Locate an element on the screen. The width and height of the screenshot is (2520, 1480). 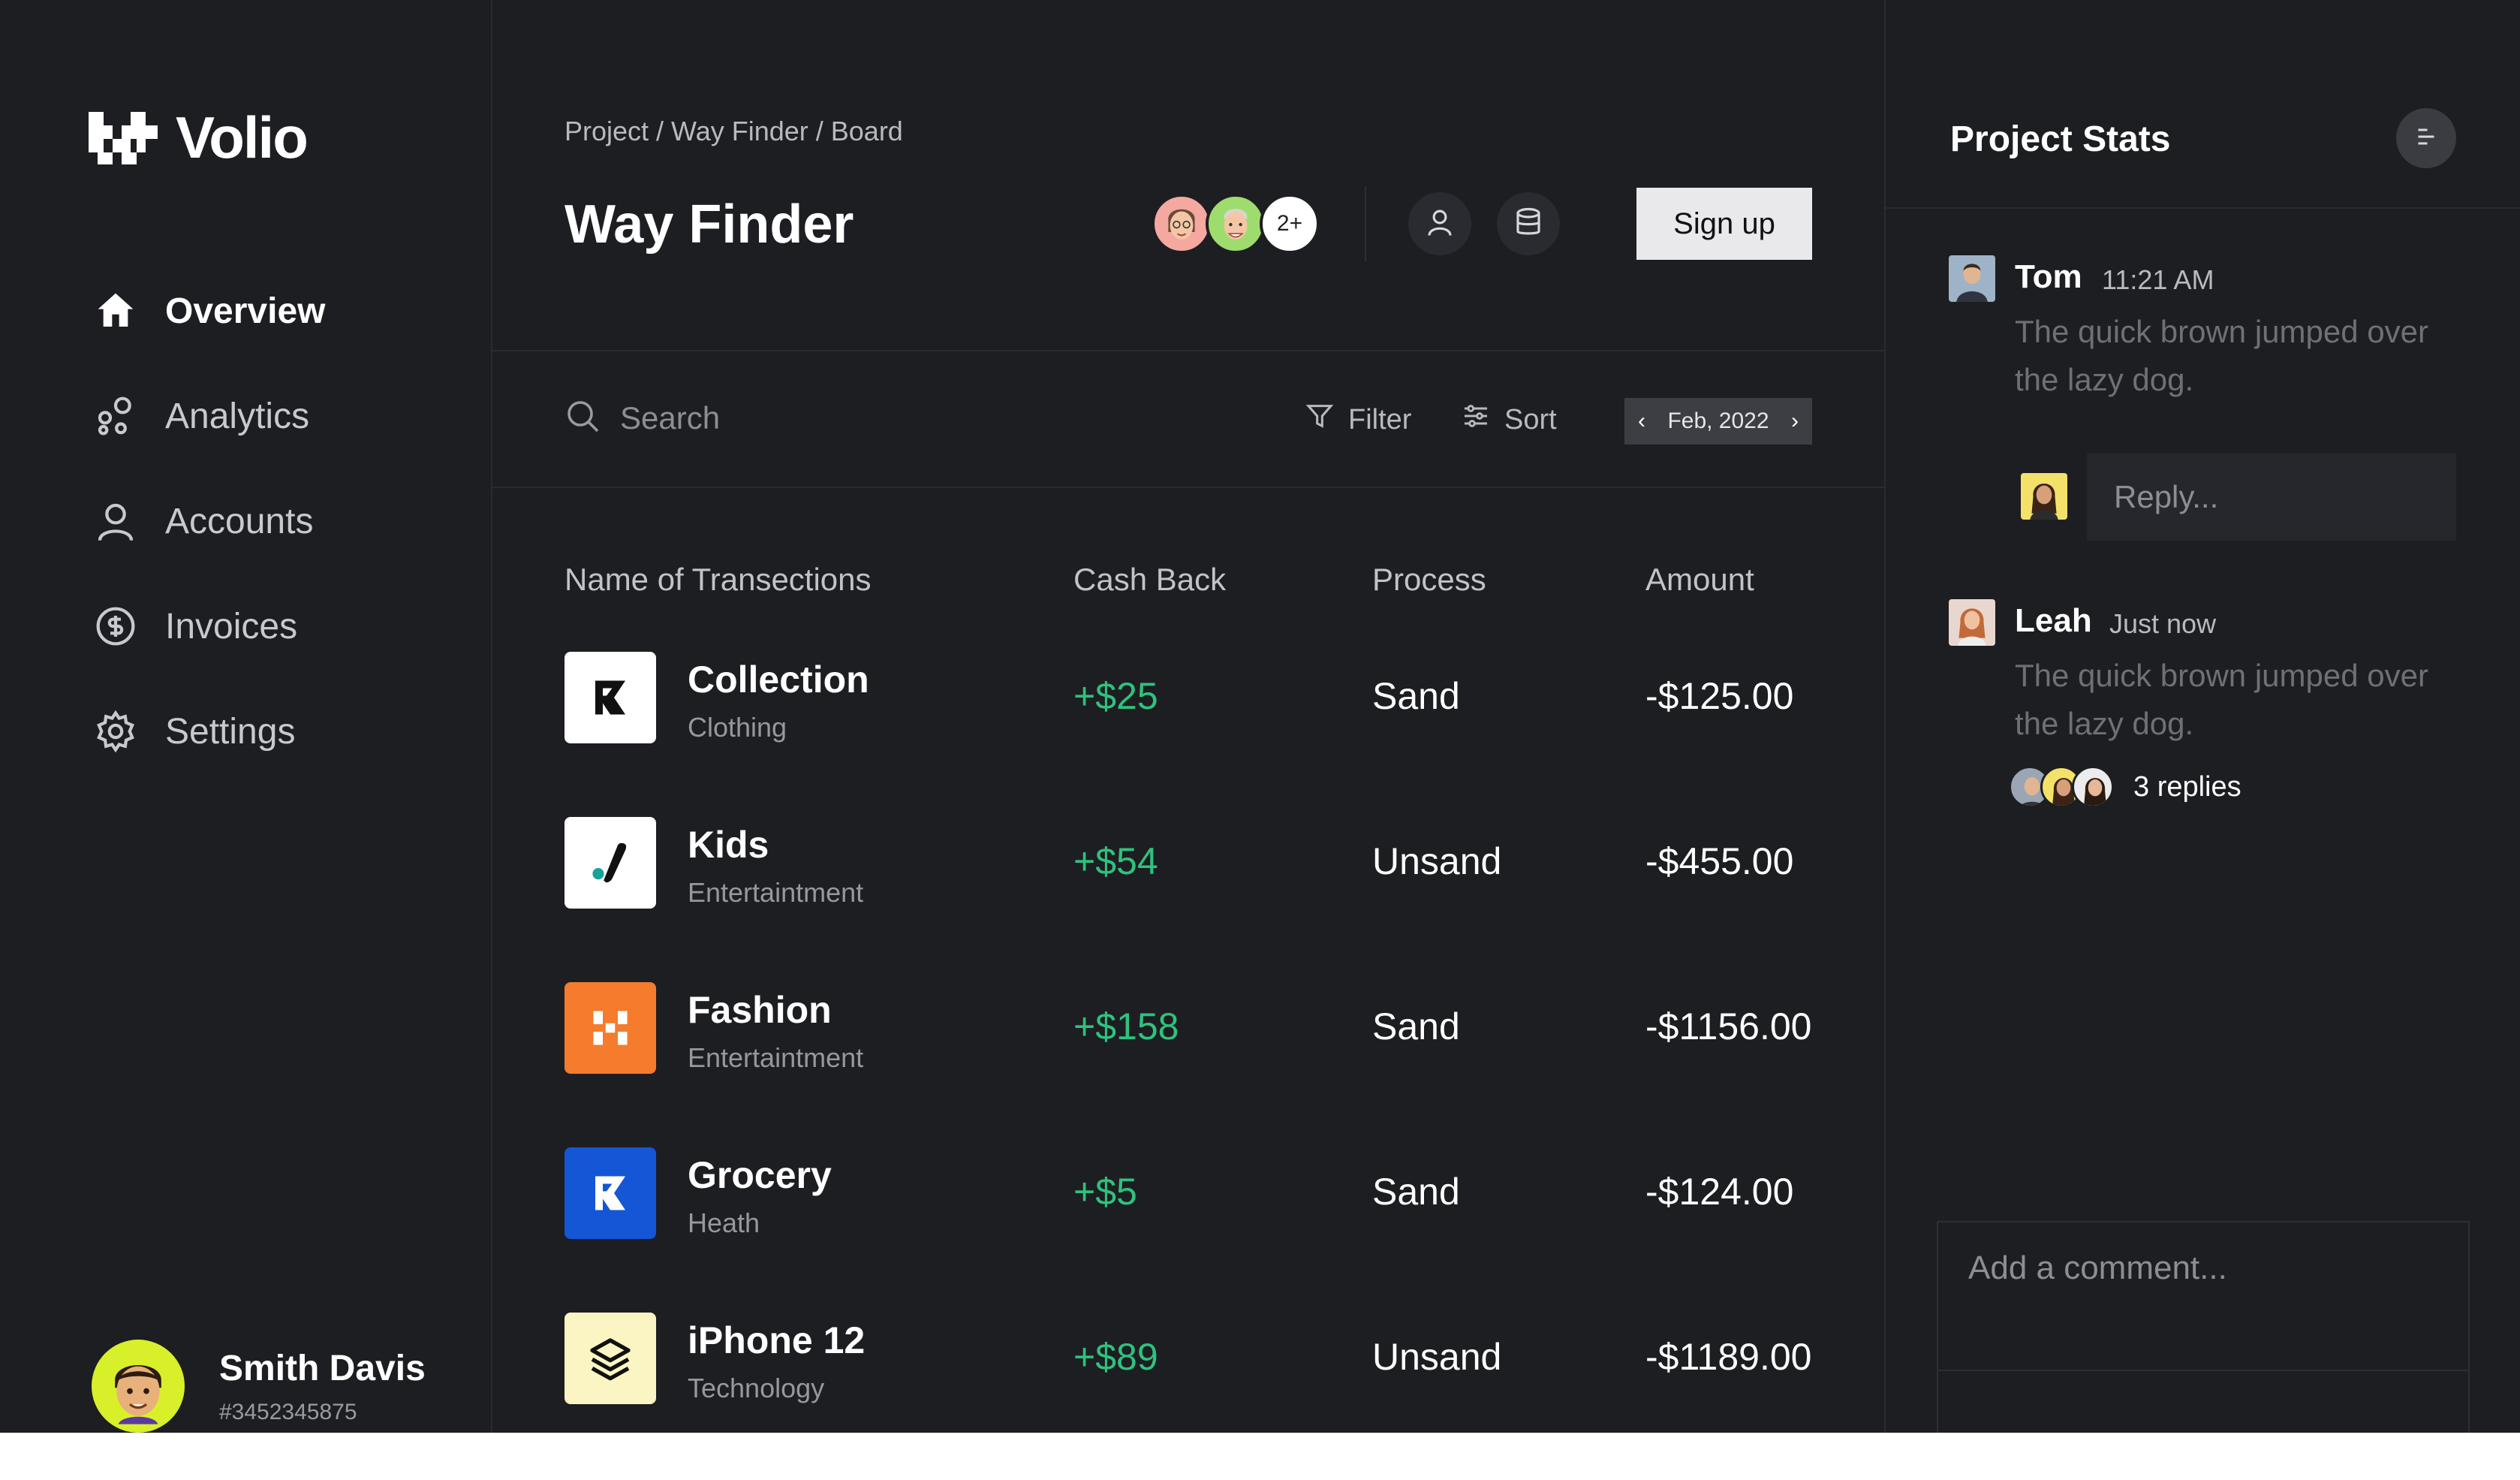
comment-field is located at coordinates (2203, 1296).